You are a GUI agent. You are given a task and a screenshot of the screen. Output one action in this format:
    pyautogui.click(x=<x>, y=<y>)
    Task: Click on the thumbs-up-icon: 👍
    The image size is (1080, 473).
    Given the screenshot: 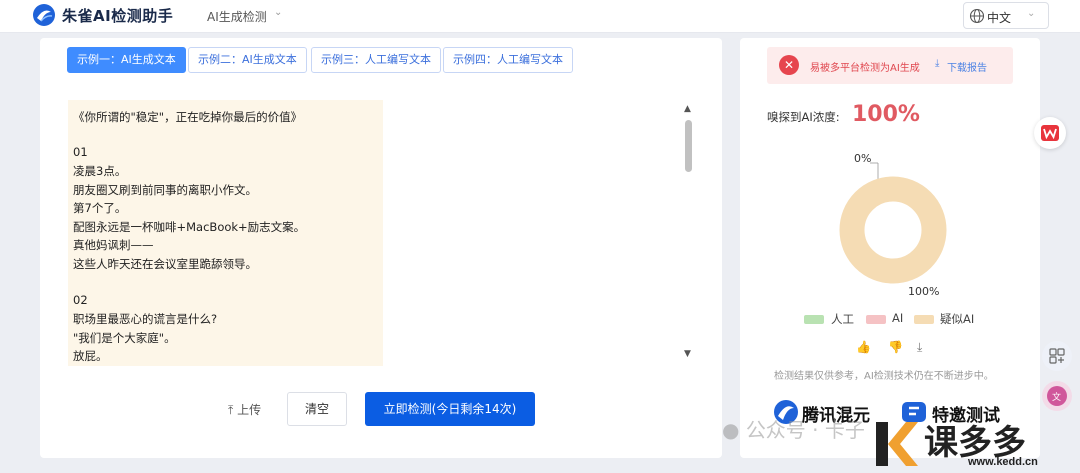 What is the action you would take?
    pyautogui.click(x=863, y=347)
    